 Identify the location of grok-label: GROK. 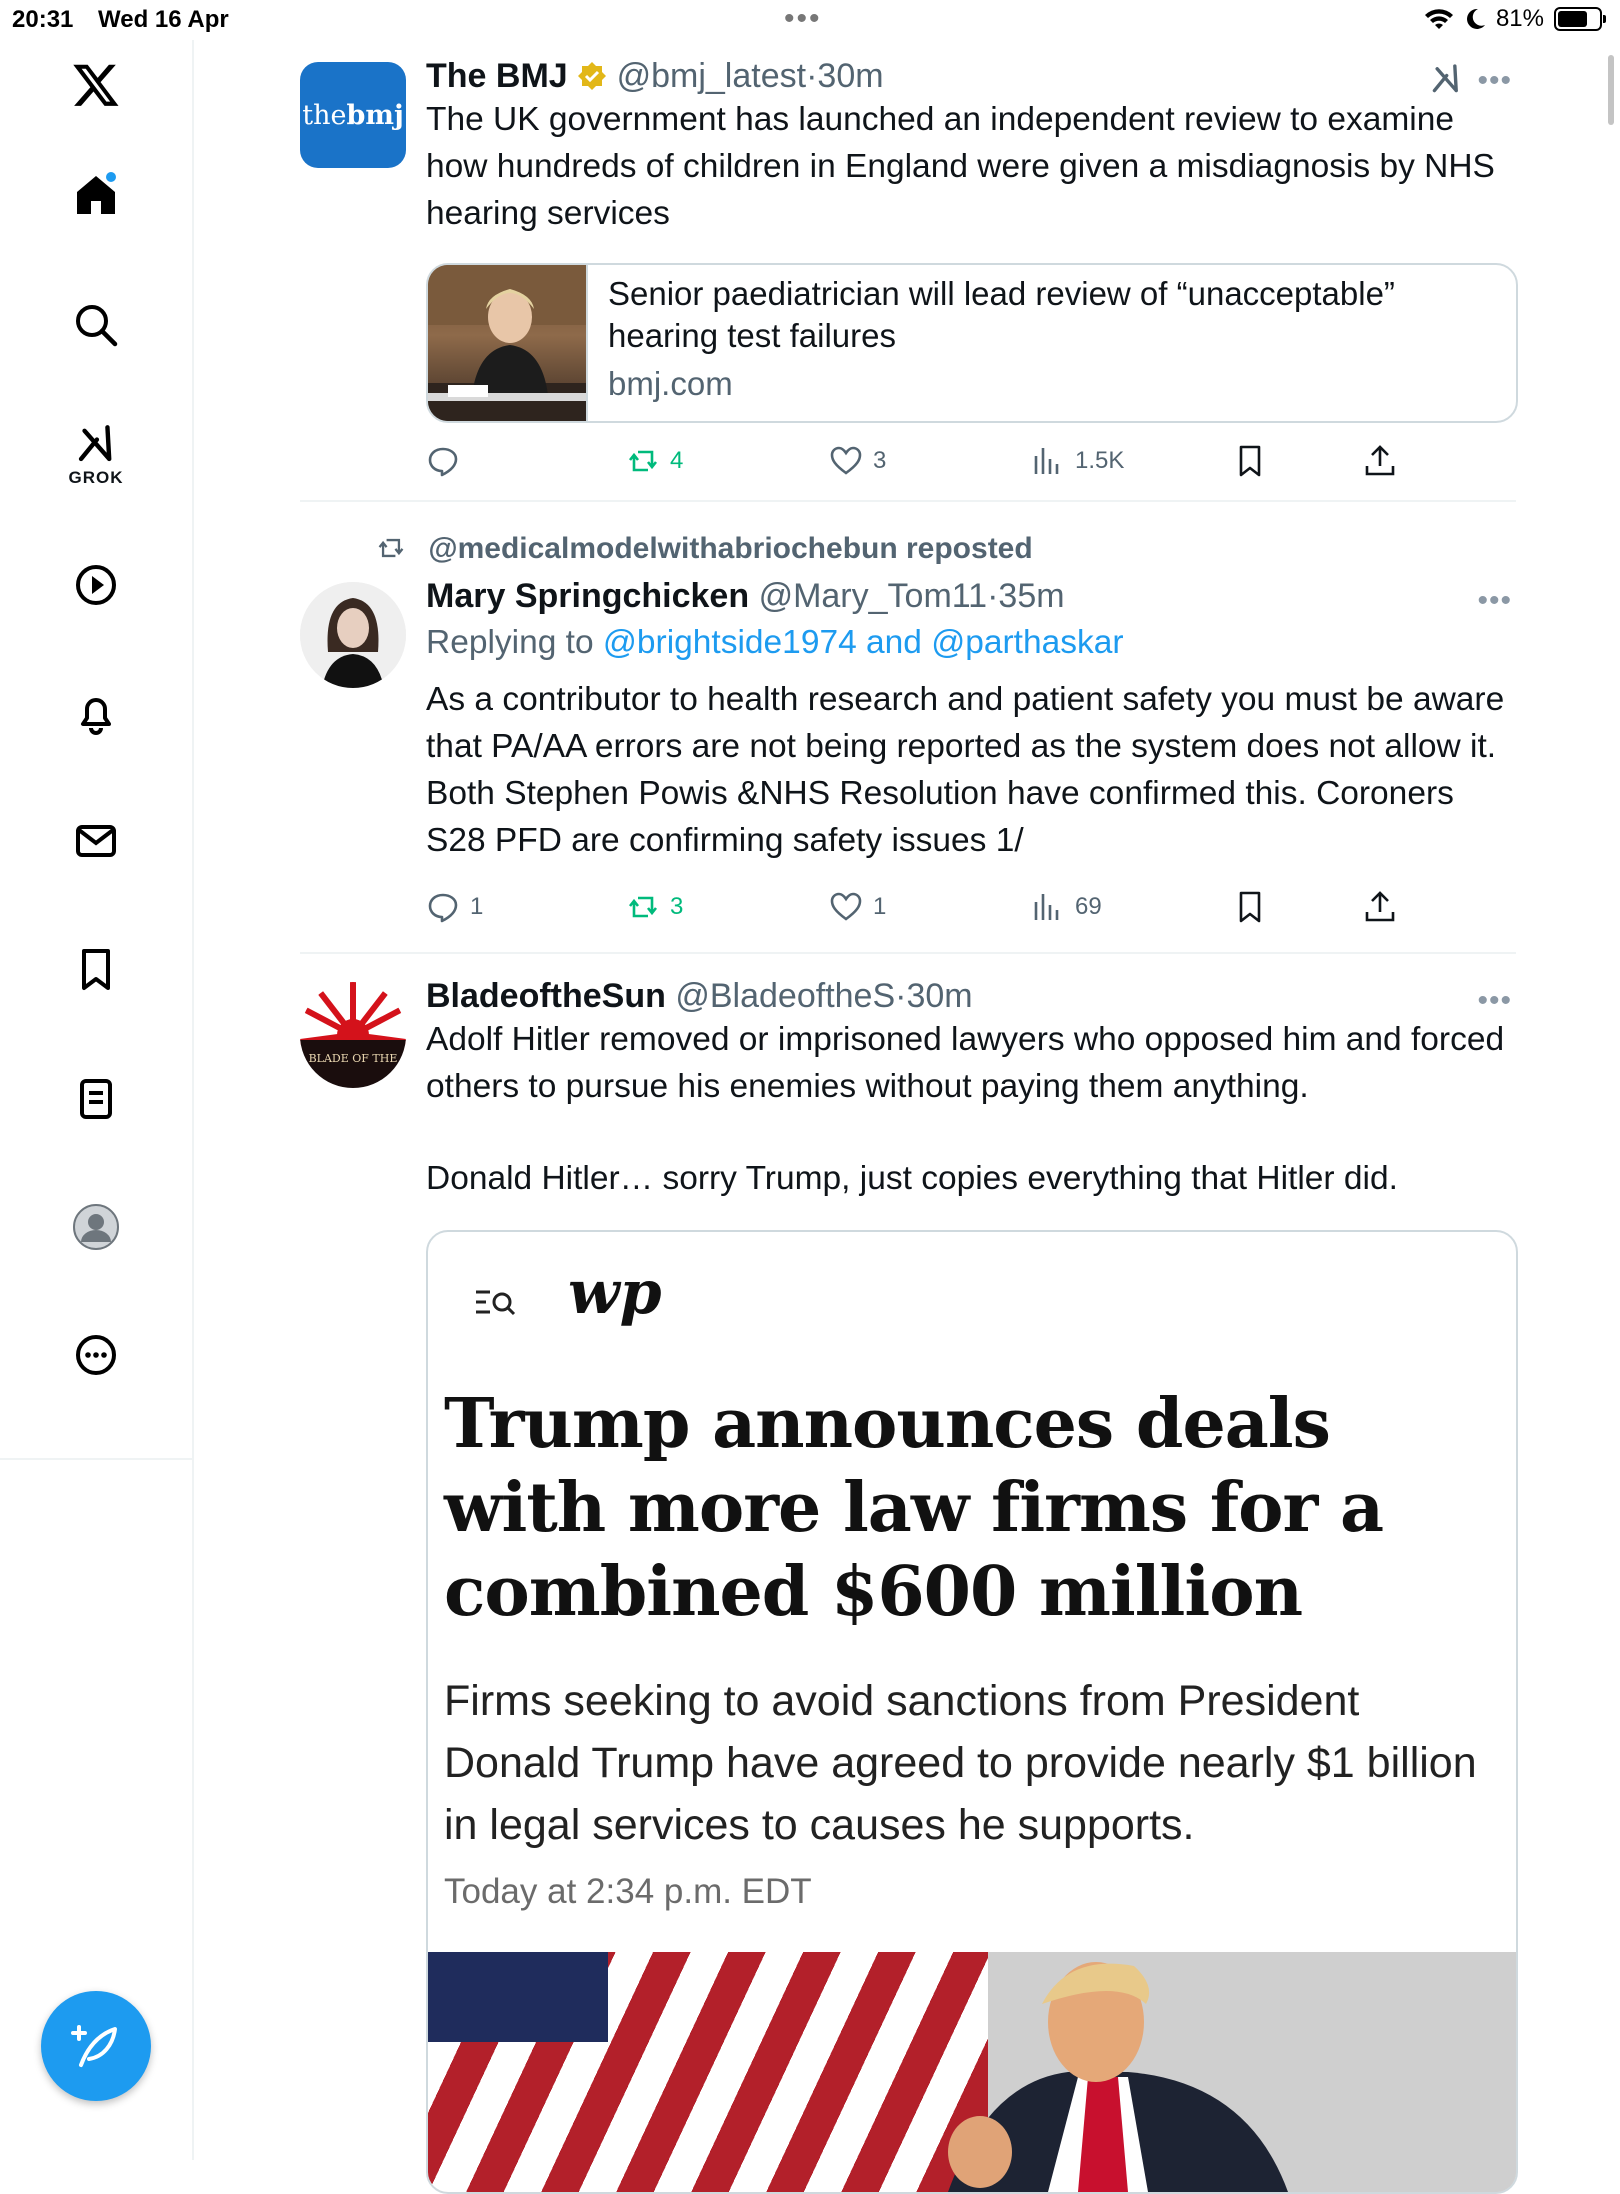
(96, 477).